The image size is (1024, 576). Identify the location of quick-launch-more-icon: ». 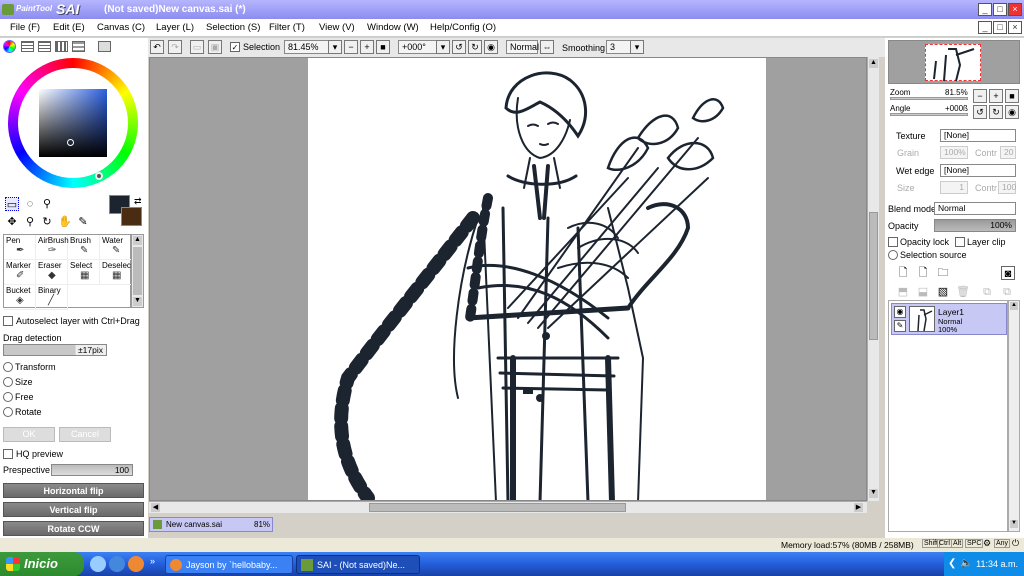
(152, 561).